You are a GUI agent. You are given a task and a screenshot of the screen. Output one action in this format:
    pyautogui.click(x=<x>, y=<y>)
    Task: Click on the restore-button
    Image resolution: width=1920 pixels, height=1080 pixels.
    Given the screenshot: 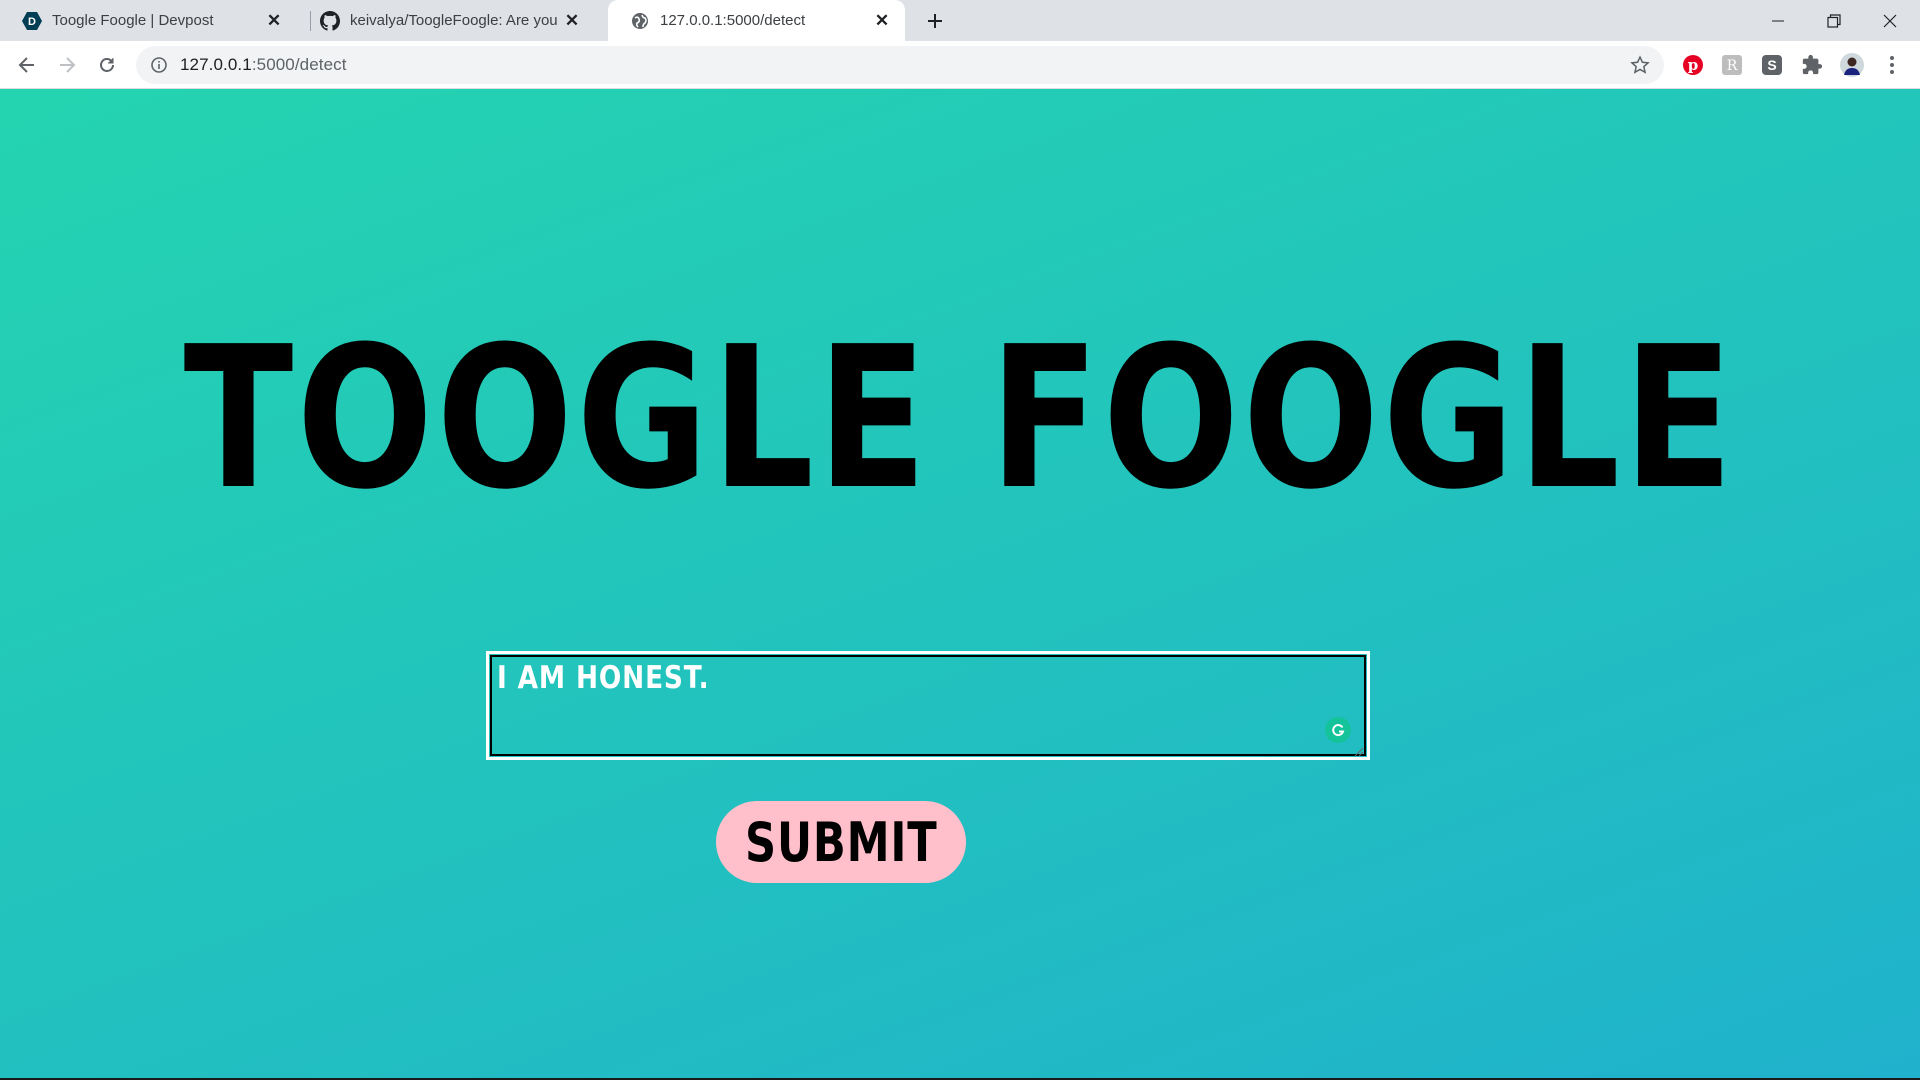 What is the action you would take?
    pyautogui.click(x=1834, y=20)
    